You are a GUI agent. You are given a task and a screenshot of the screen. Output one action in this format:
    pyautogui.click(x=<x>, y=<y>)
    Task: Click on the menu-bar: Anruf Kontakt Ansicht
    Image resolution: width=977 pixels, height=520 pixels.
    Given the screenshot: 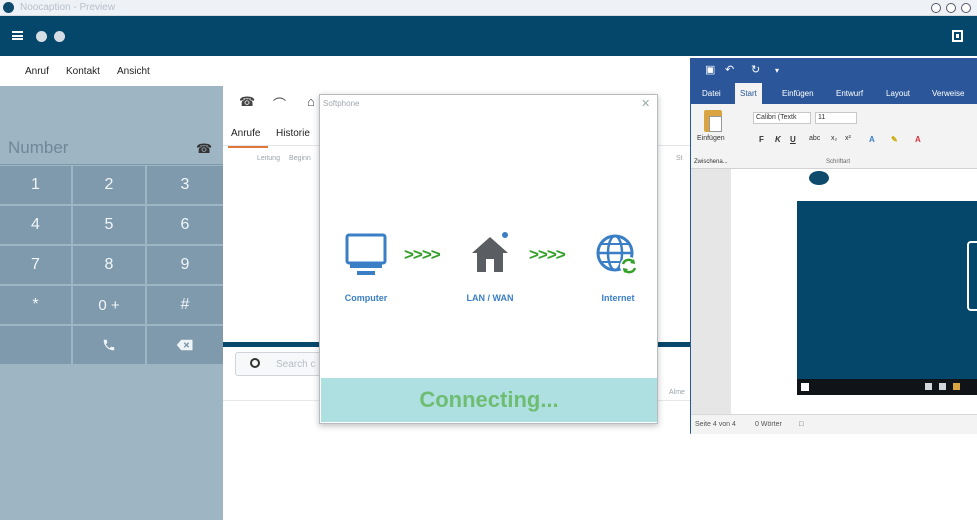 What is the action you would take?
    pyautogui.click(x=345, y=71)
    